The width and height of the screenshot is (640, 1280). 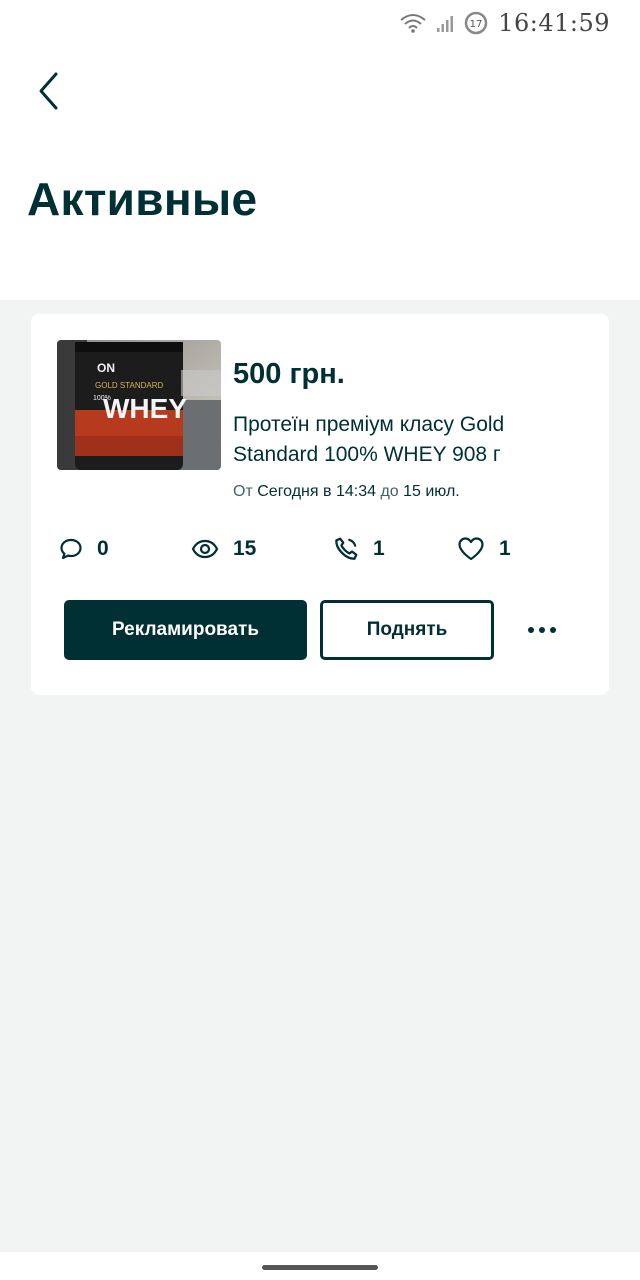 I want to click on more-options-button, so click(x=542, y=630).